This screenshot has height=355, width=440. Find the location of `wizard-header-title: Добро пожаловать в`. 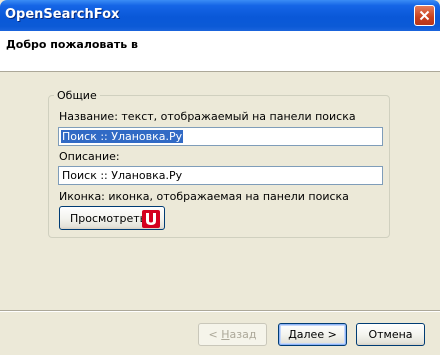

wizard-header-title: Добро пожаловать в is located at coordinates (72, 44).